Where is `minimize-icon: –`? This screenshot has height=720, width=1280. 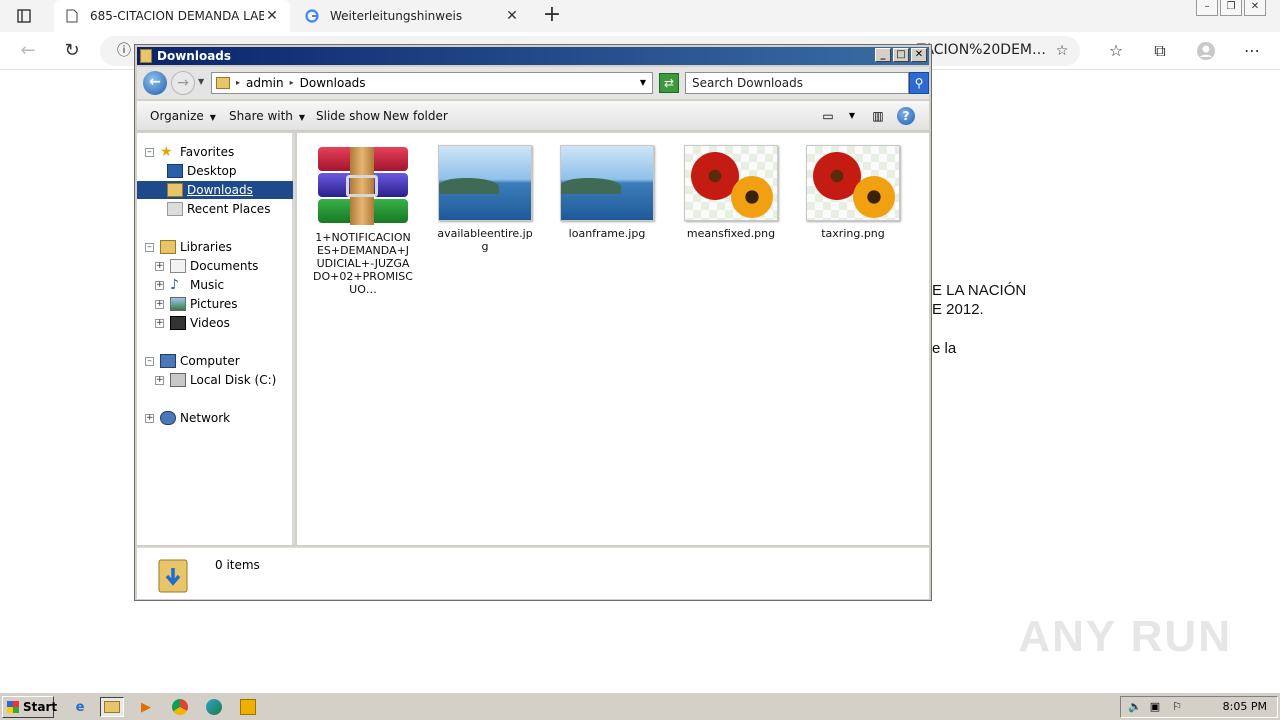
minimize-icon: – is located at coordinates (1207, 8).